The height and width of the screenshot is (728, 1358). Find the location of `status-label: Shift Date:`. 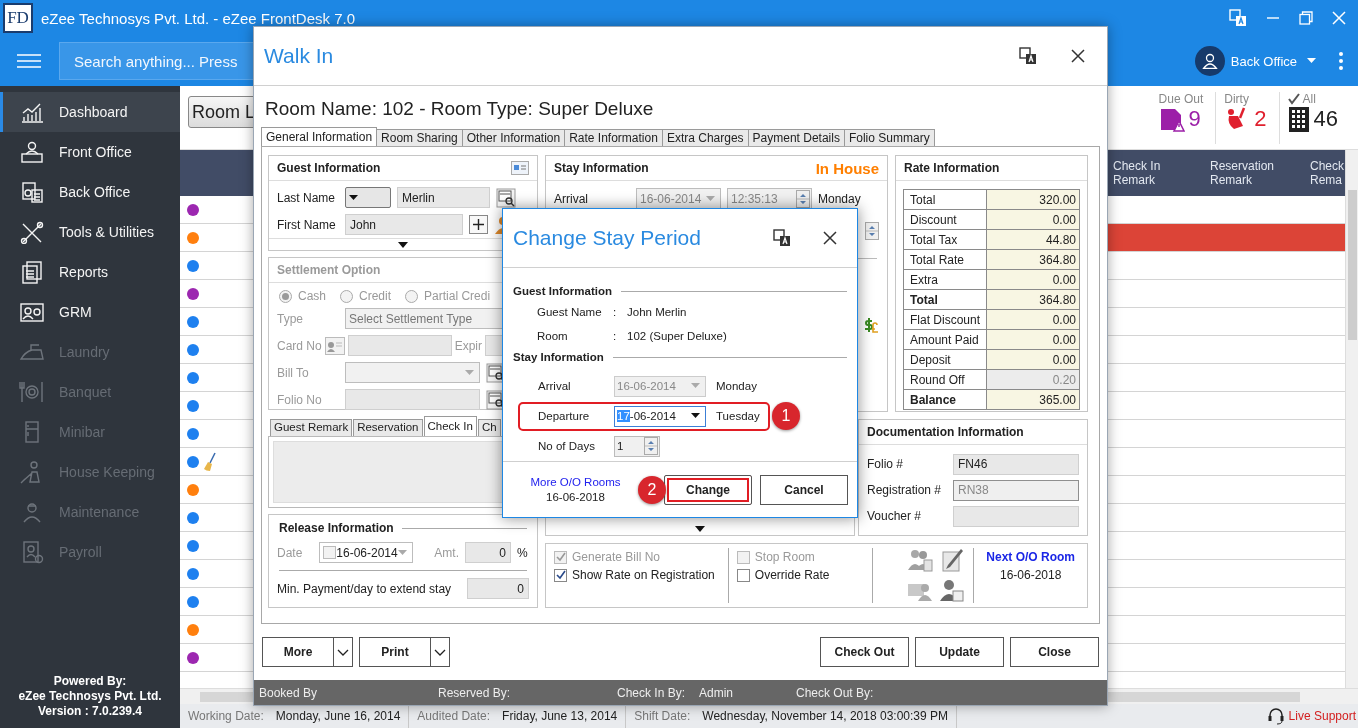

status-label: Shift Date: is located at coordinates (662, 716).